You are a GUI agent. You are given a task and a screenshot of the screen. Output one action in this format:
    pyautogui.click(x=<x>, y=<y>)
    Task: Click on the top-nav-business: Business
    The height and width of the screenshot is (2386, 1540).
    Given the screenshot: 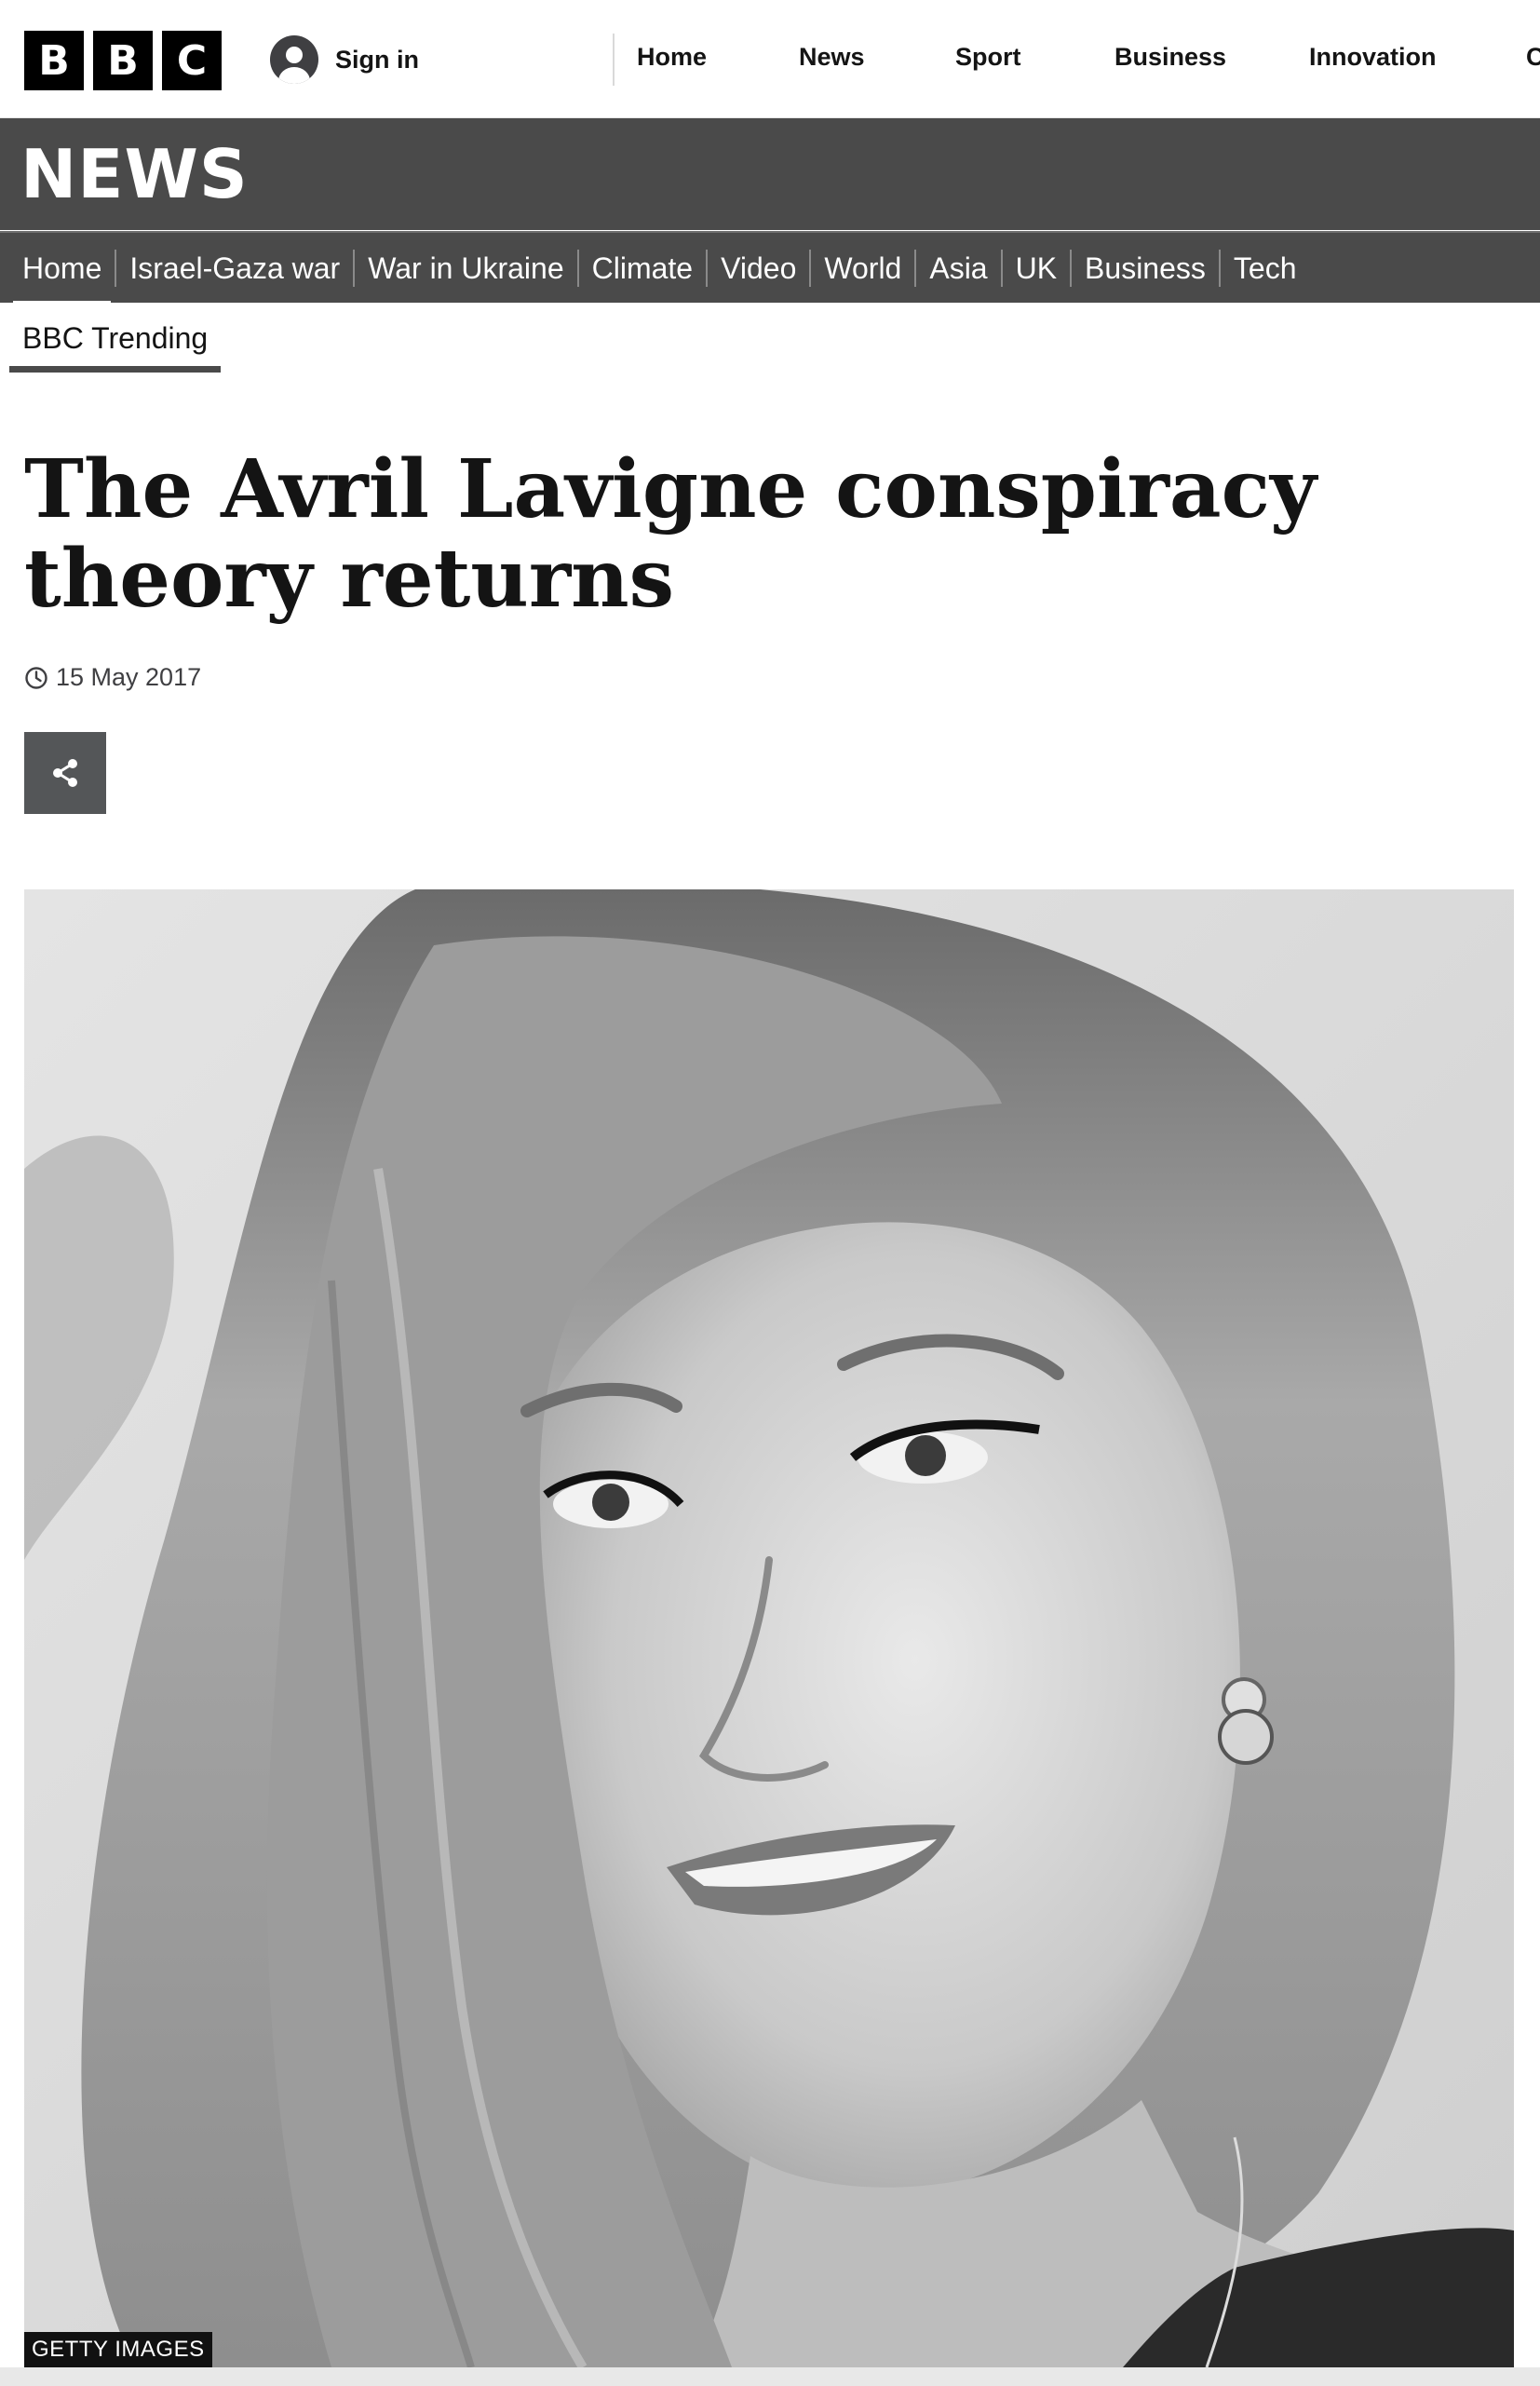 What is the action you would take?
    pyautogui.click(x=1212, y=58)
    